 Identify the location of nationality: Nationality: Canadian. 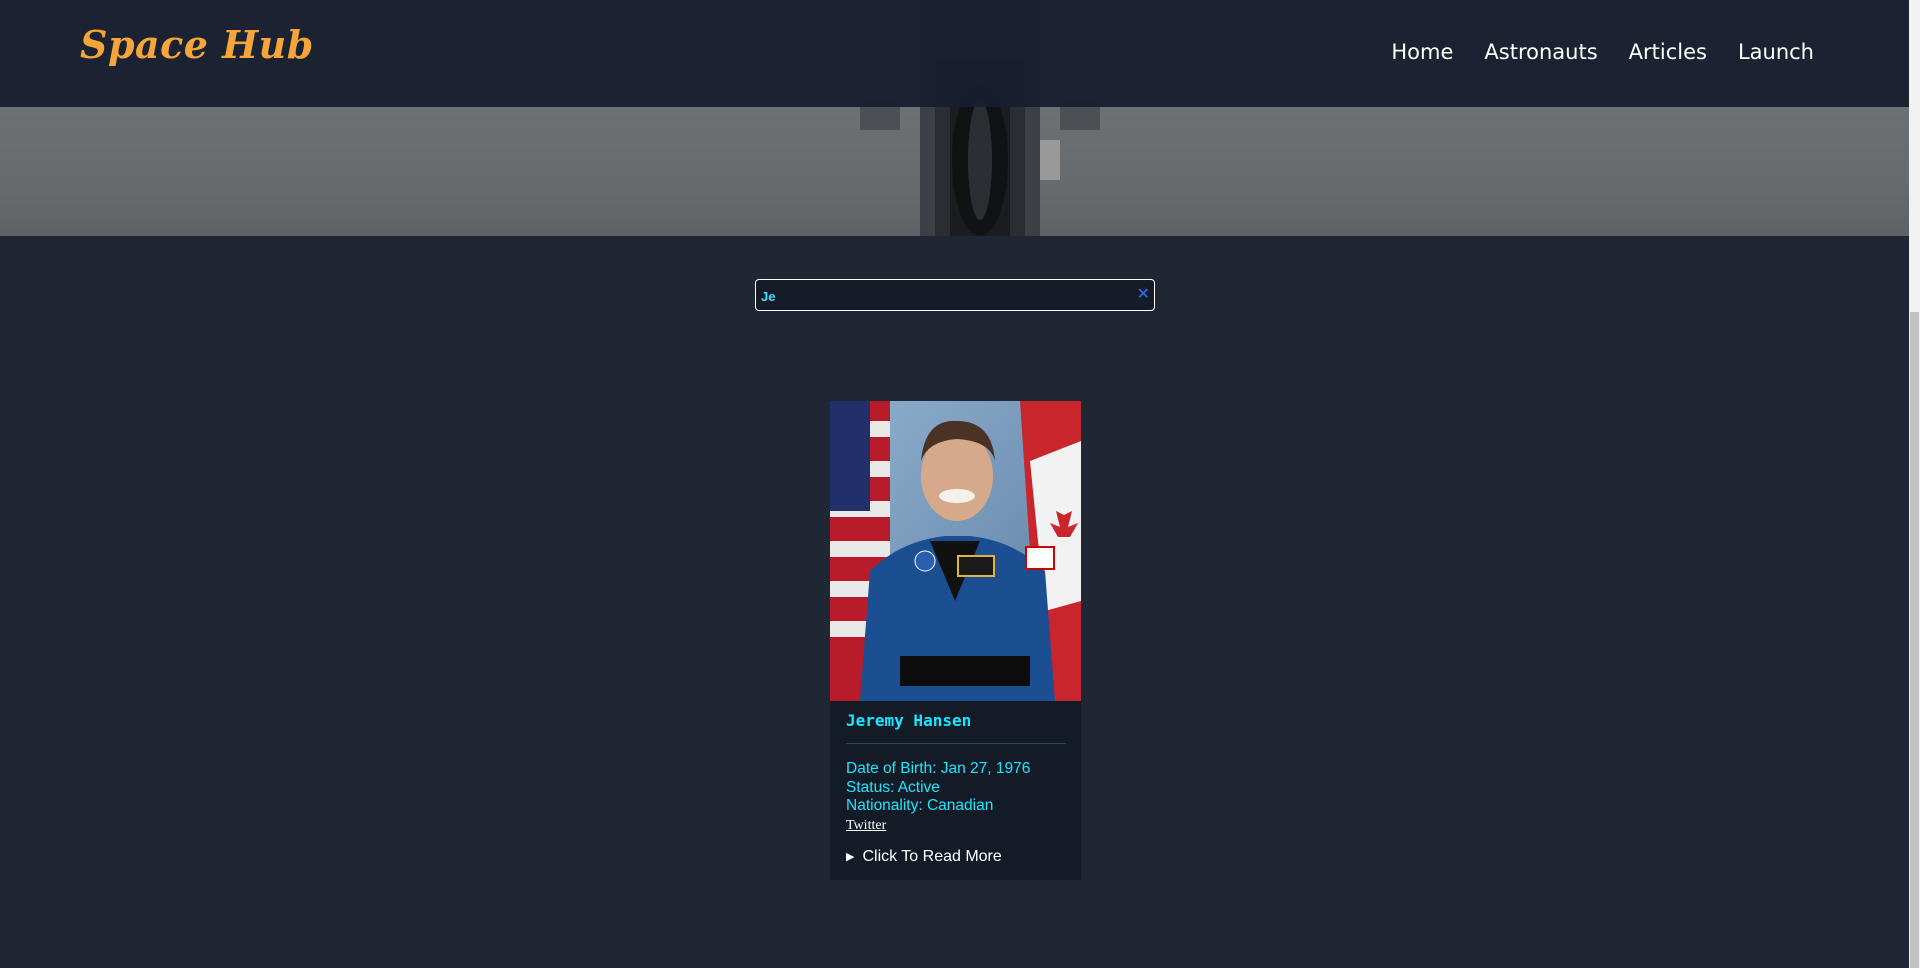
(920, 805).